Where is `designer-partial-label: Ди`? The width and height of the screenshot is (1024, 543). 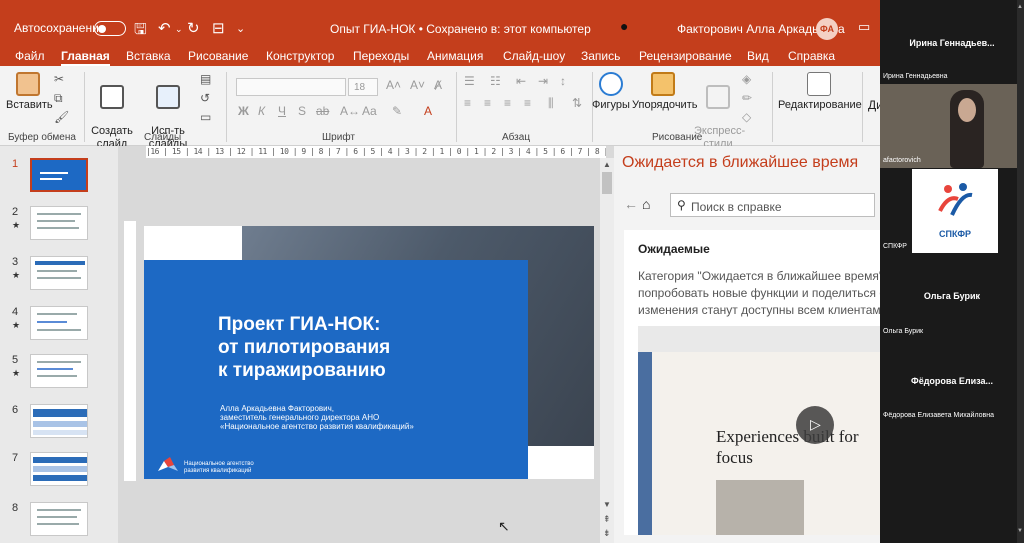
designer-partial-label: Ди is located at coordinates (874, 105).